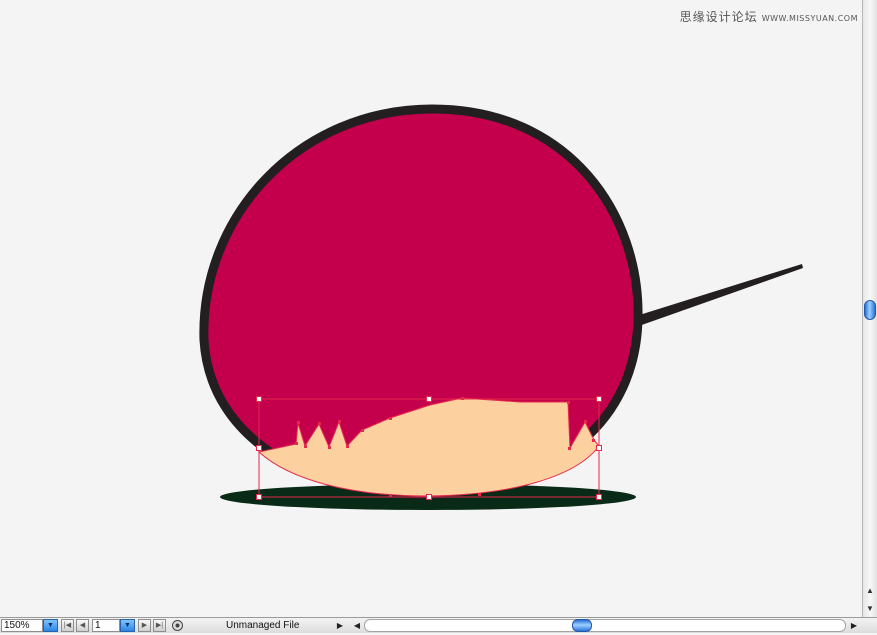  Describe the element at coordinates (582, 625) in the screenshot. I see `horizontal-scroll-thumb` at that location.